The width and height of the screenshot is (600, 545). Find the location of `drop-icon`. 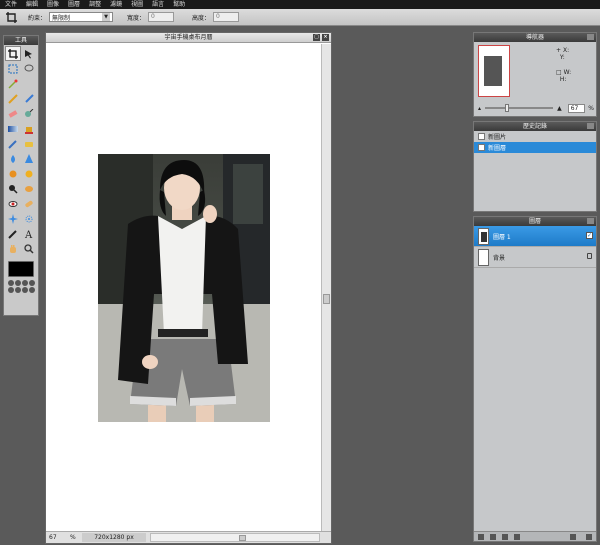

drop-icon is located at coordinates (13, 158).